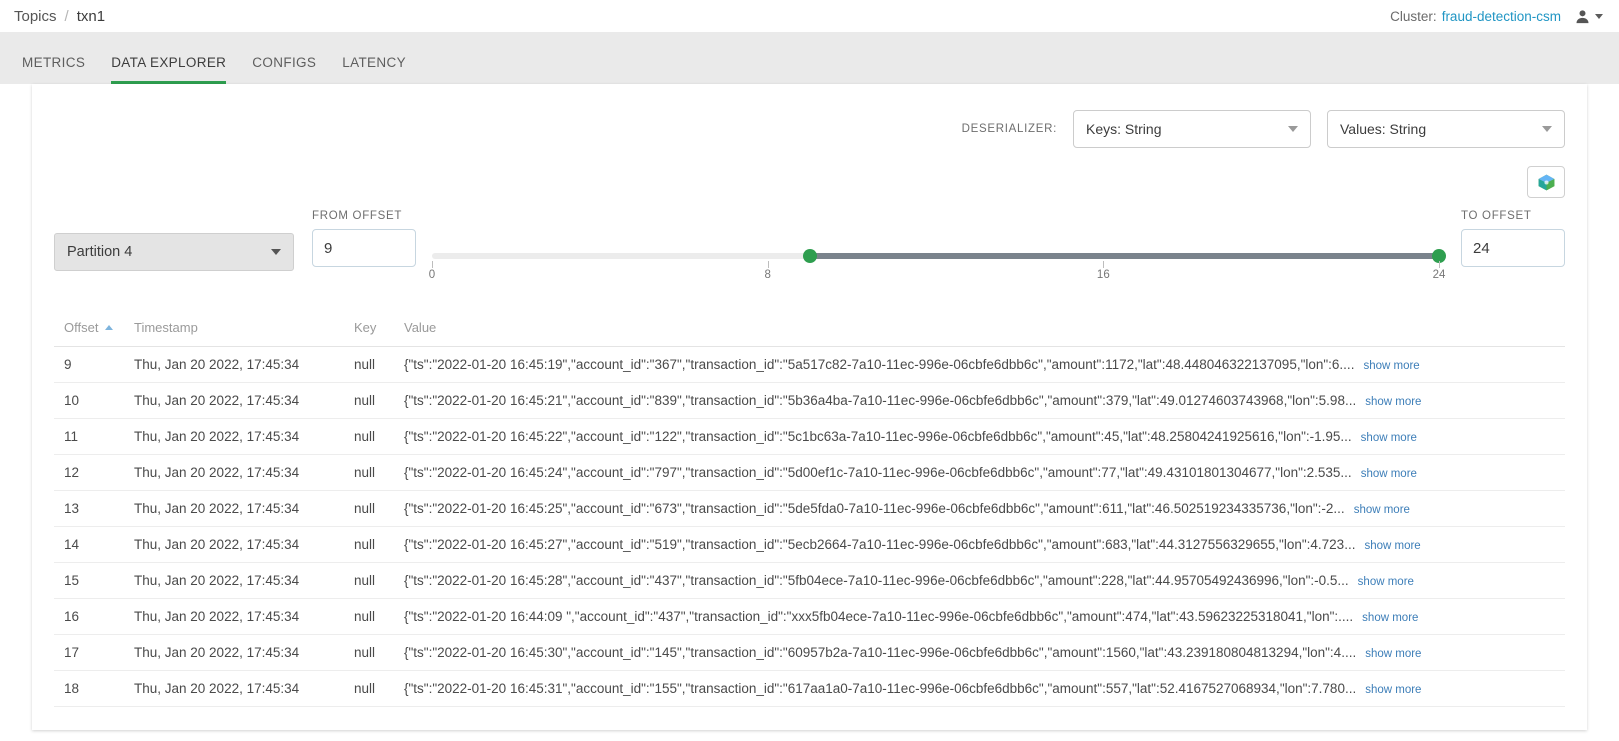 The width and height of the screenshot is (1619, 741). Describe the element at coordinates (91, 16) in the screenshot. I see `breadcrumb-current-topic: txn1` at that location.